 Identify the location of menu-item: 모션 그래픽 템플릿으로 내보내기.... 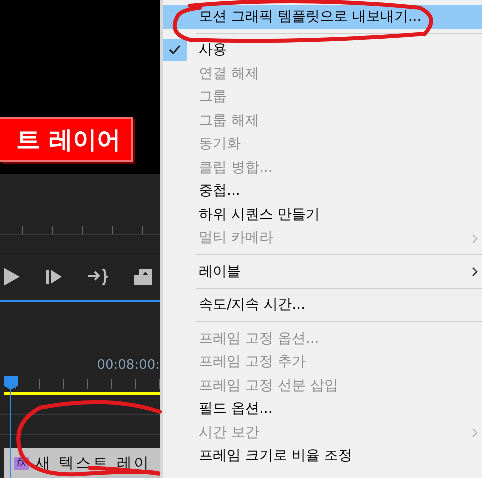
(322, 16).